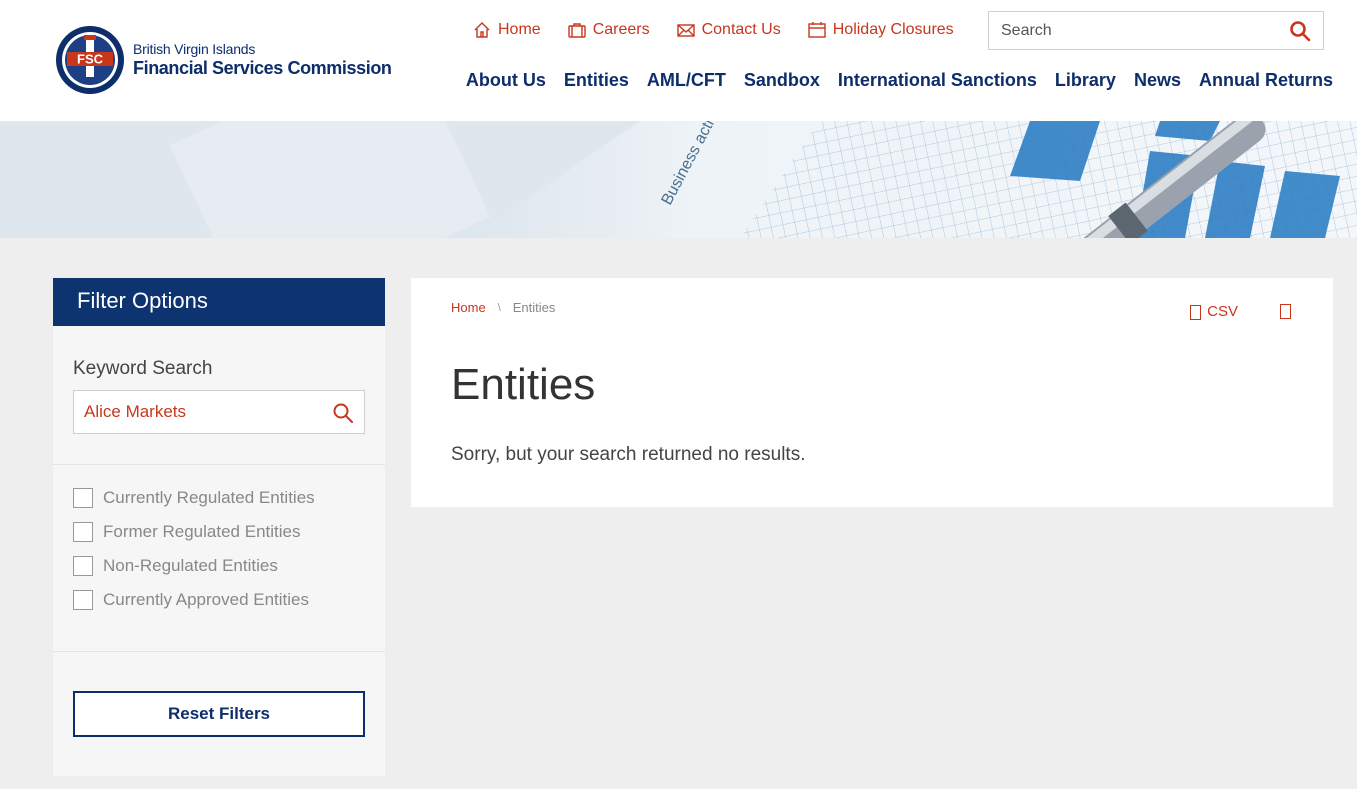 This screenshot has width=1357, height=789. I want to click on util-home-label: Home, so click(519, 29).